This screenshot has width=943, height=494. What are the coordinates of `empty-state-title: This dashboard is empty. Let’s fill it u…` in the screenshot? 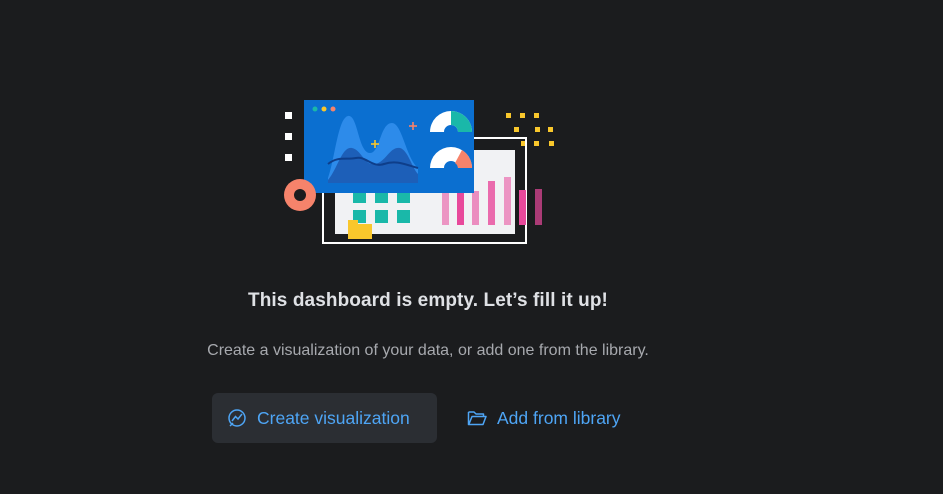 It's located at (428, 300).